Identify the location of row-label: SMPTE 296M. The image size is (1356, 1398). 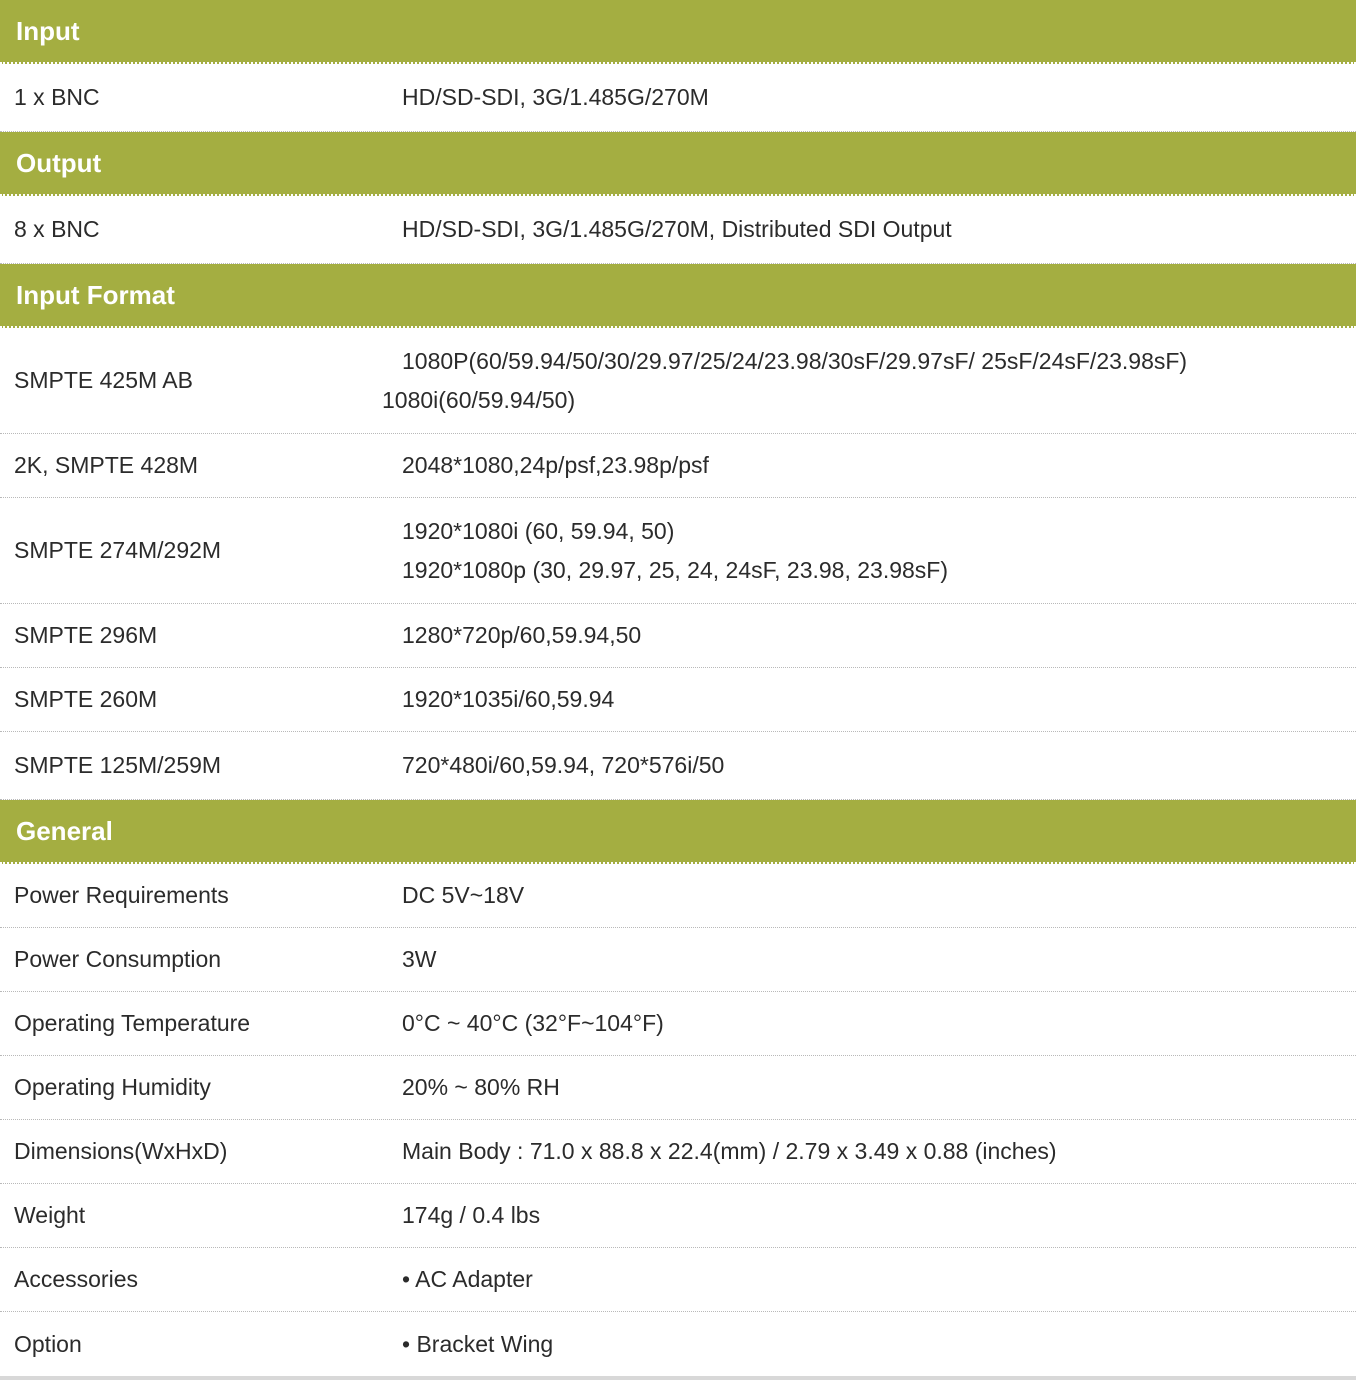
(86, 635).